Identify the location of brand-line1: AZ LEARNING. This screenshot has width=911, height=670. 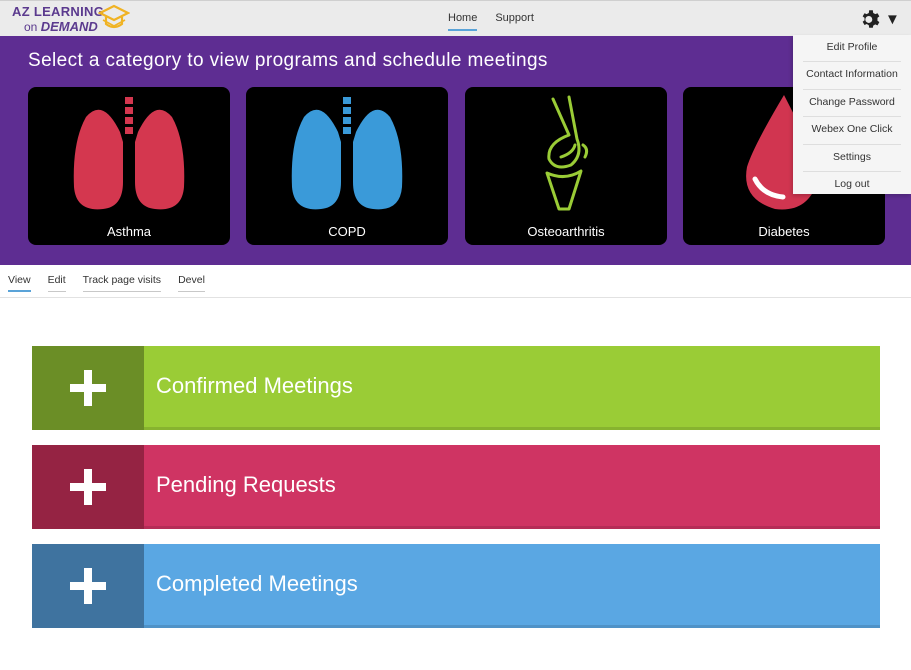
(58, 11).